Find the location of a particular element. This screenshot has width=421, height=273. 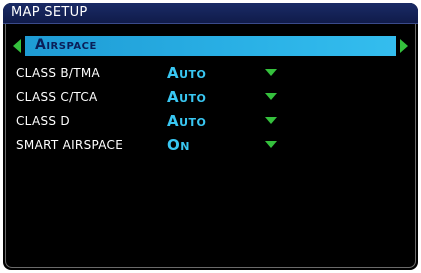

category-label: Airspace is located at coordinates (66, 45).